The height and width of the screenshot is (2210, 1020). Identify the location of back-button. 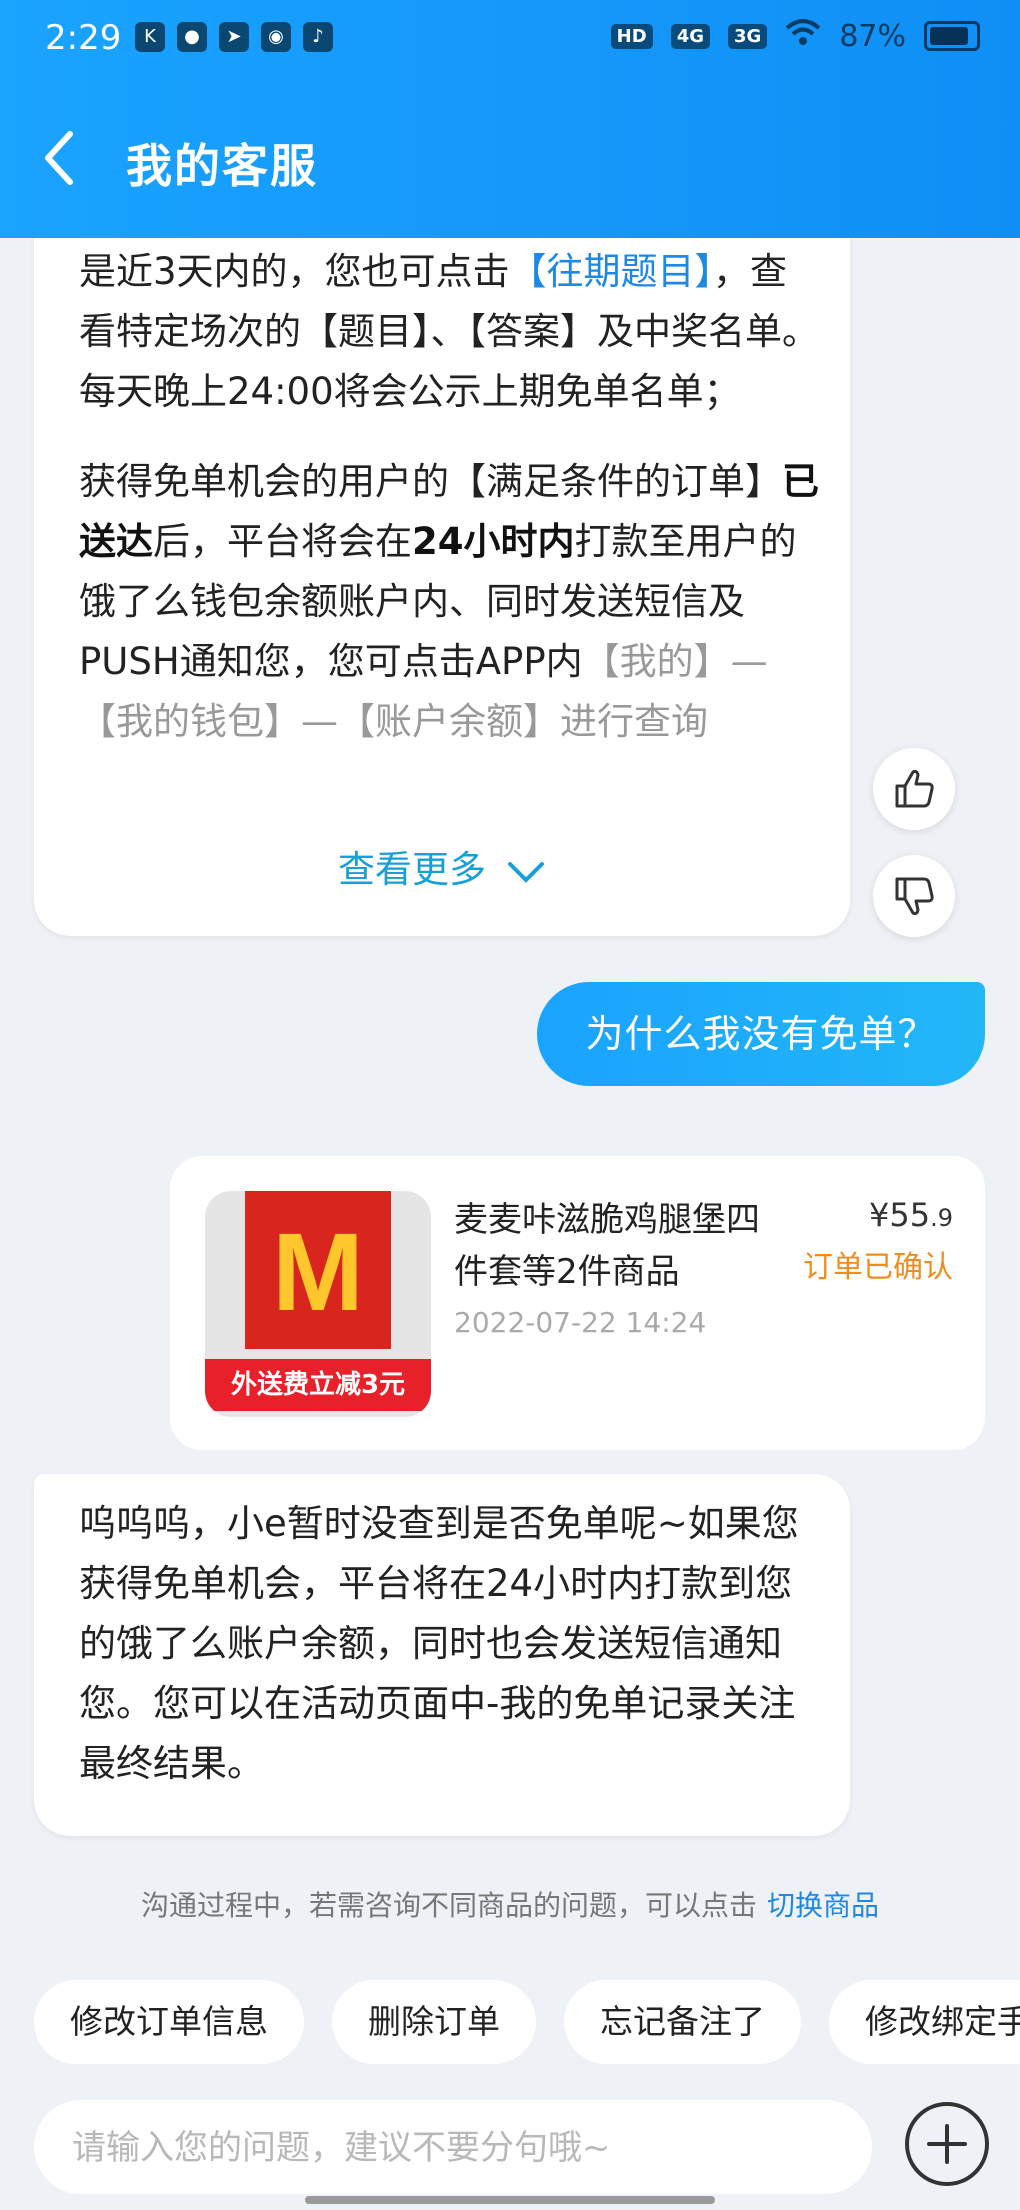
(65, 158).